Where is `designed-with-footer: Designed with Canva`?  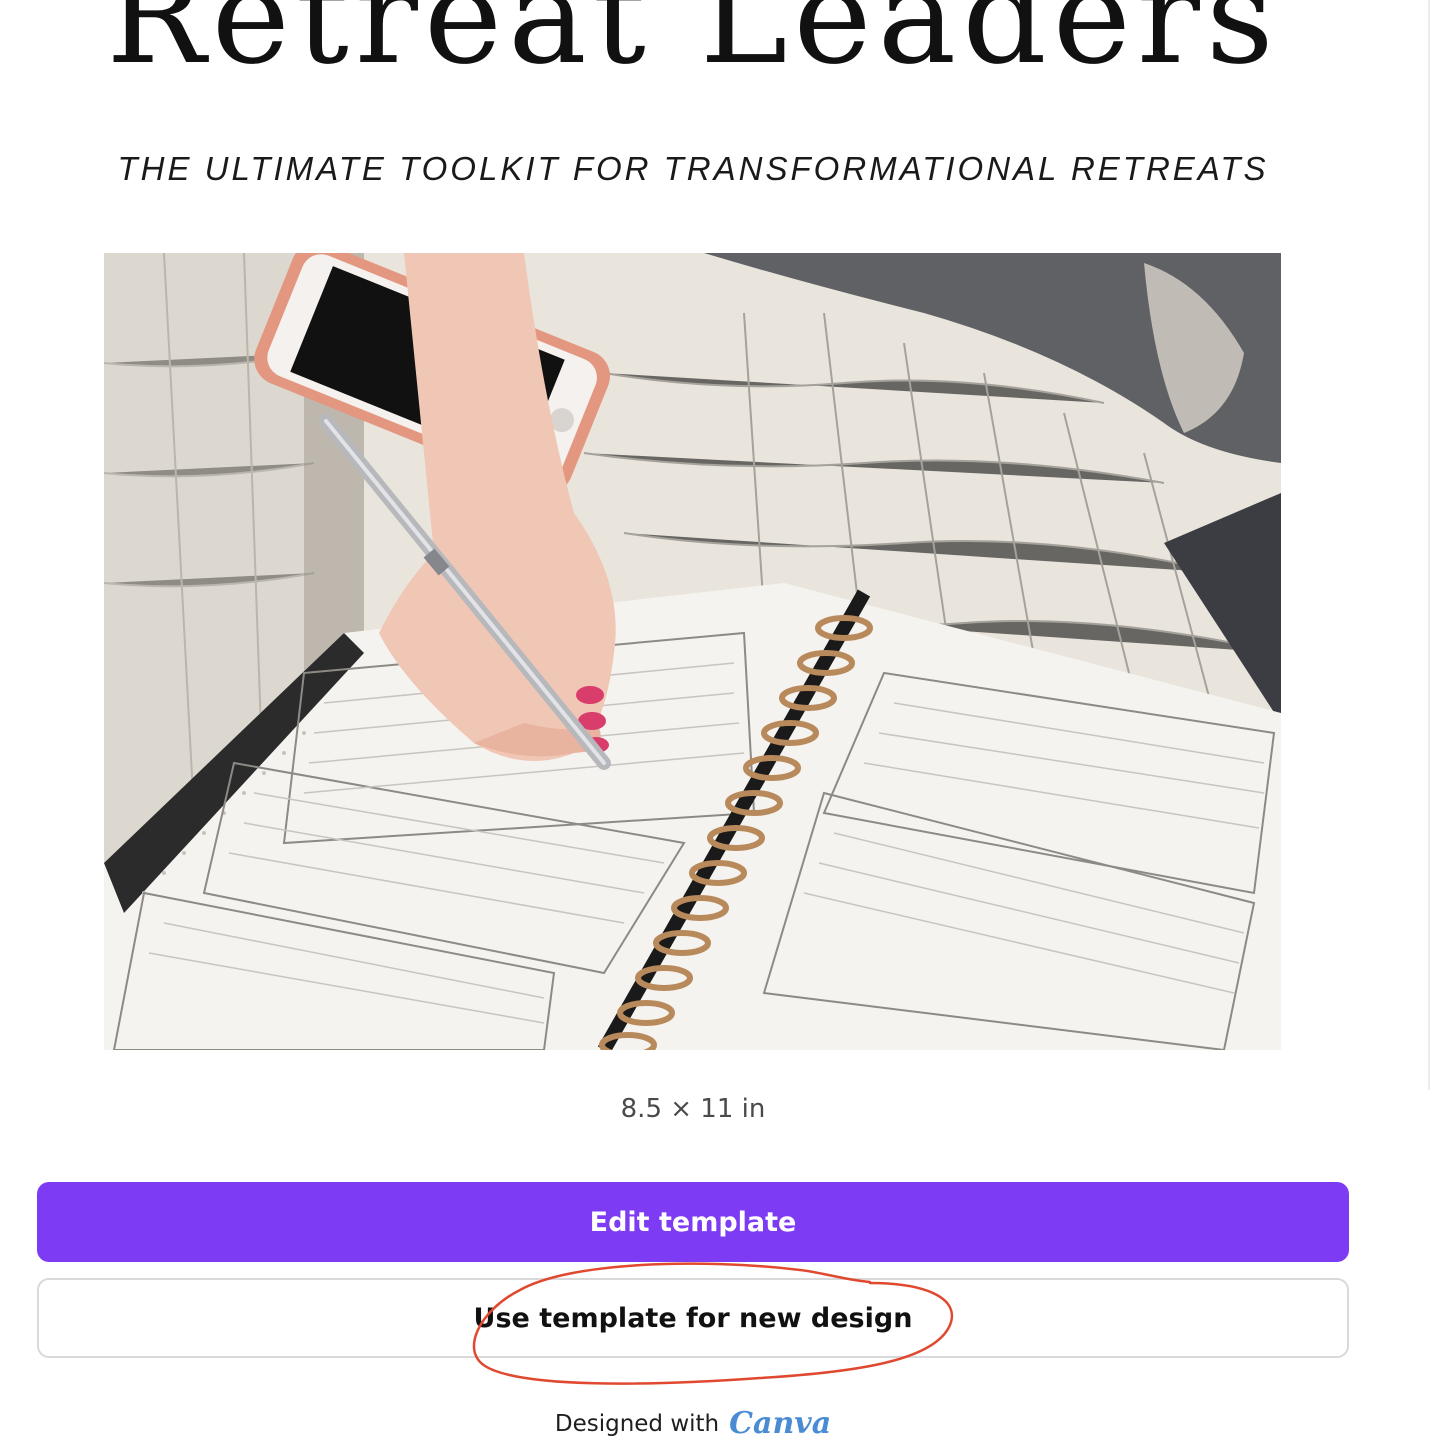 designed-with-footer: Designed with Canva is located at coordinates (693, 1423).